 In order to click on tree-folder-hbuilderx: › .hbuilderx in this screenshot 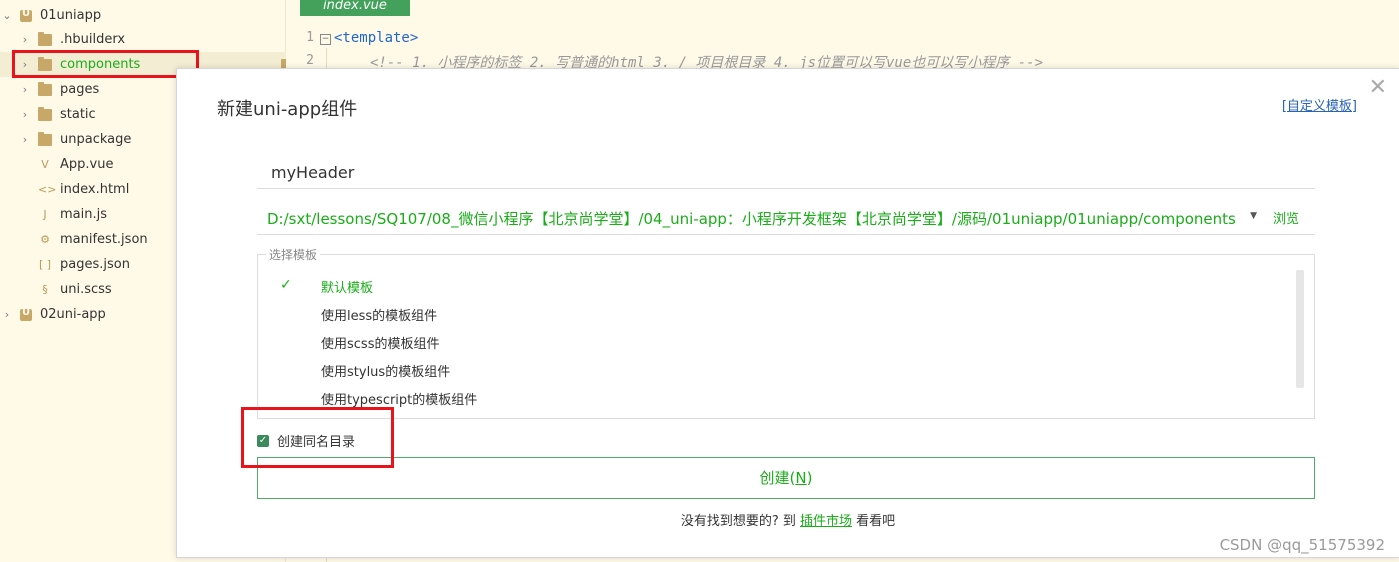, I will do `click(151, 39)`.